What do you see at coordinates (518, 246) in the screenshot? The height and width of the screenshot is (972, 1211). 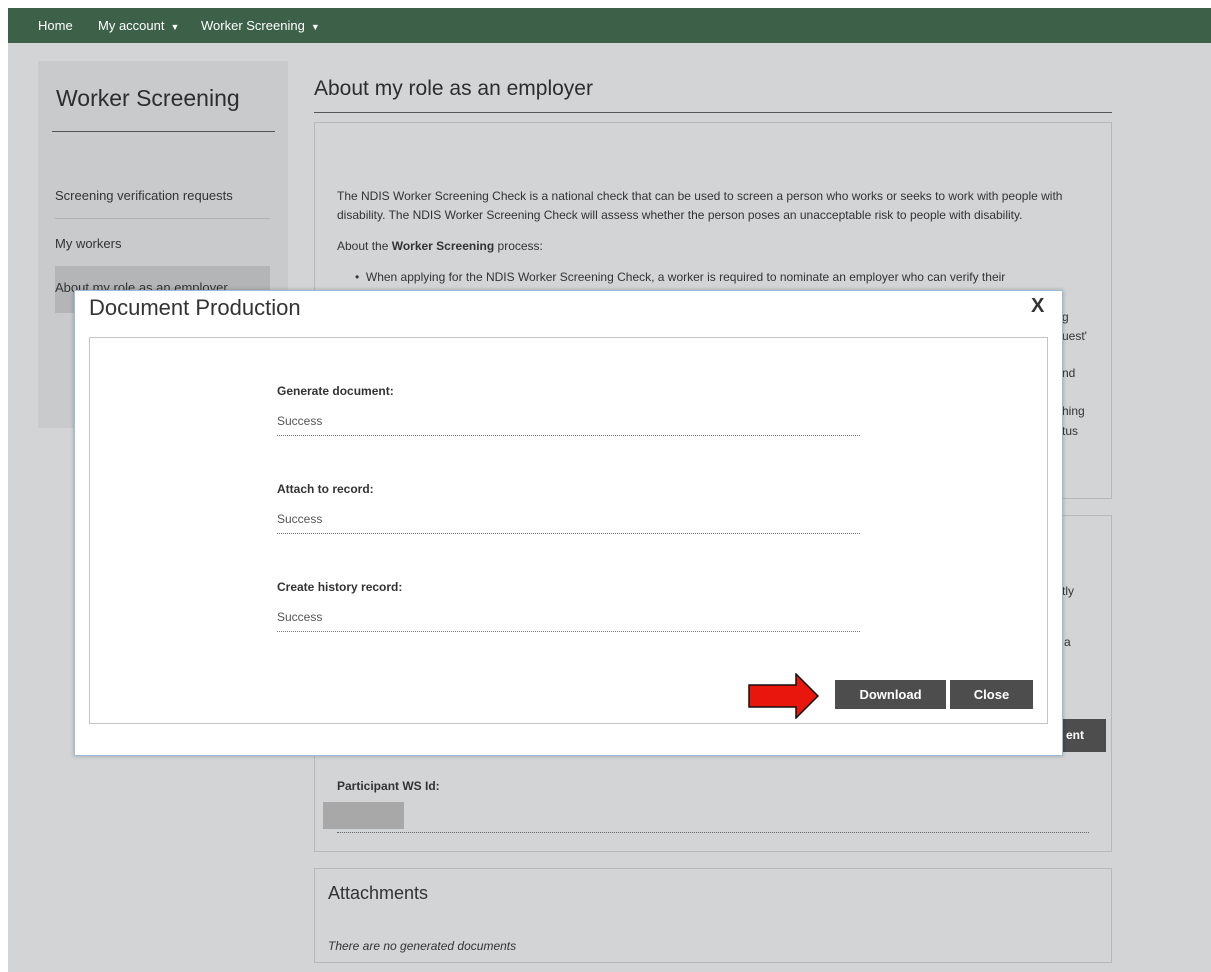 I see `process-suffix: process:` at bounding box center [518, 246].